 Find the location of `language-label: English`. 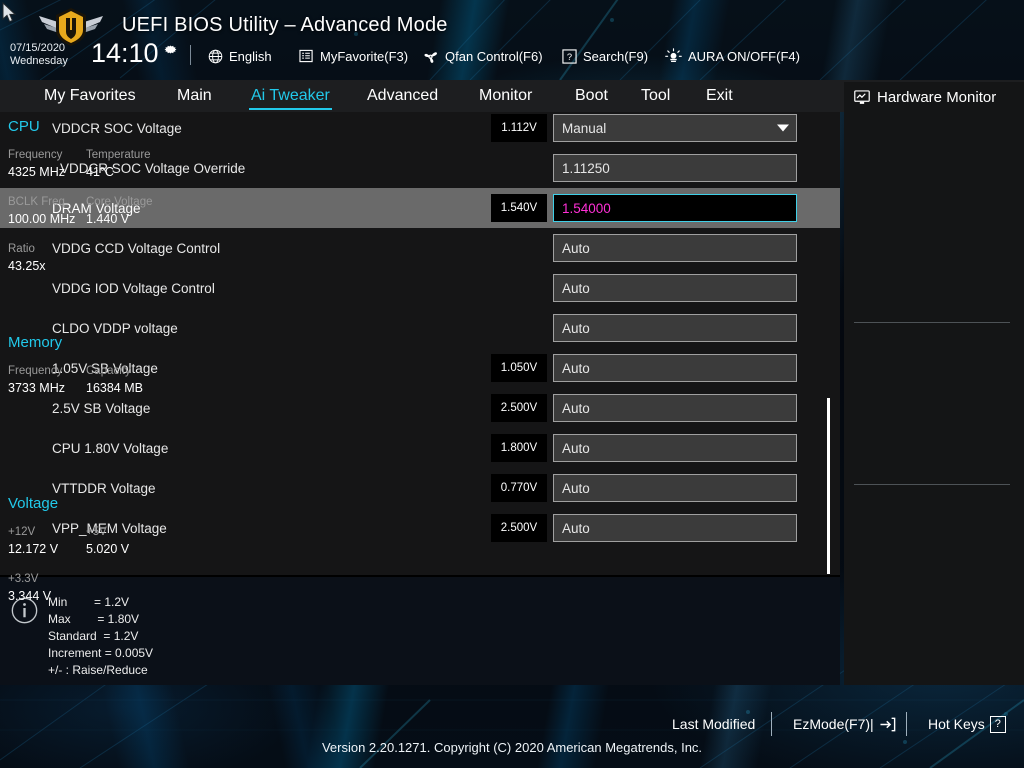

language-label: English is located at coordinates (250, 56).